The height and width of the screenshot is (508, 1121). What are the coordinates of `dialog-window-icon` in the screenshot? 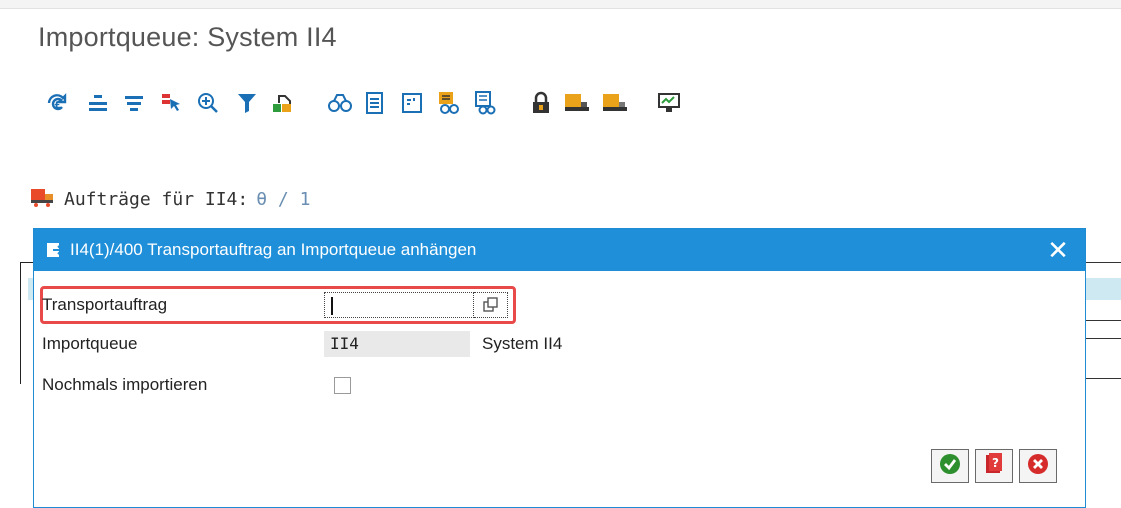 It's located at (55, 250).